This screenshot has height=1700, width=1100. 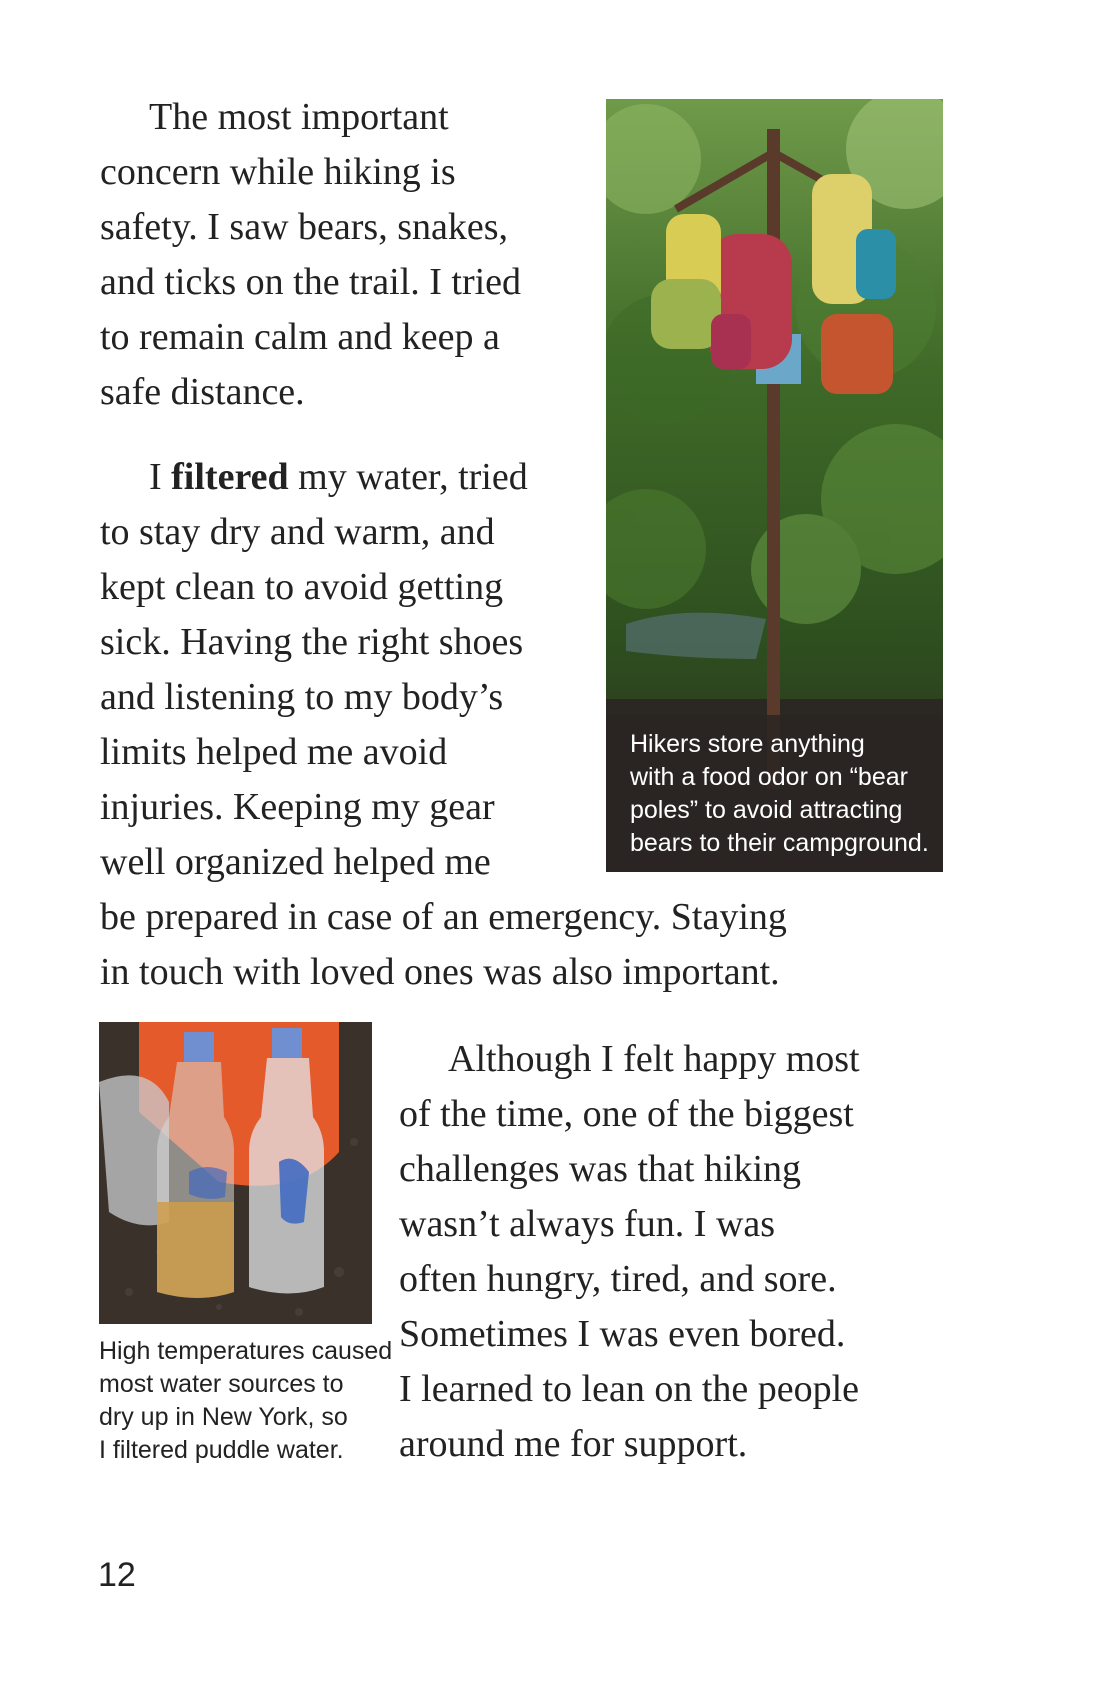 What do you see at coordinates (766, 810) in the screenshot?
I see `caption-line: poles” to avoid attracting` at bounding box center [766, 810].